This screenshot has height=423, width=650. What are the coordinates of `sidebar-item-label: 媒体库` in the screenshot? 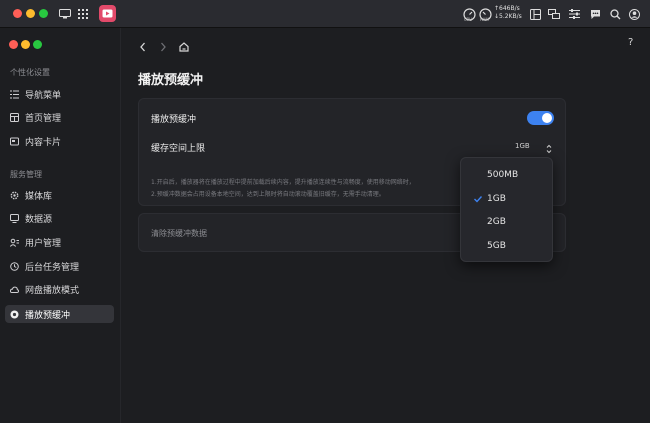 It's located at (39, 196).